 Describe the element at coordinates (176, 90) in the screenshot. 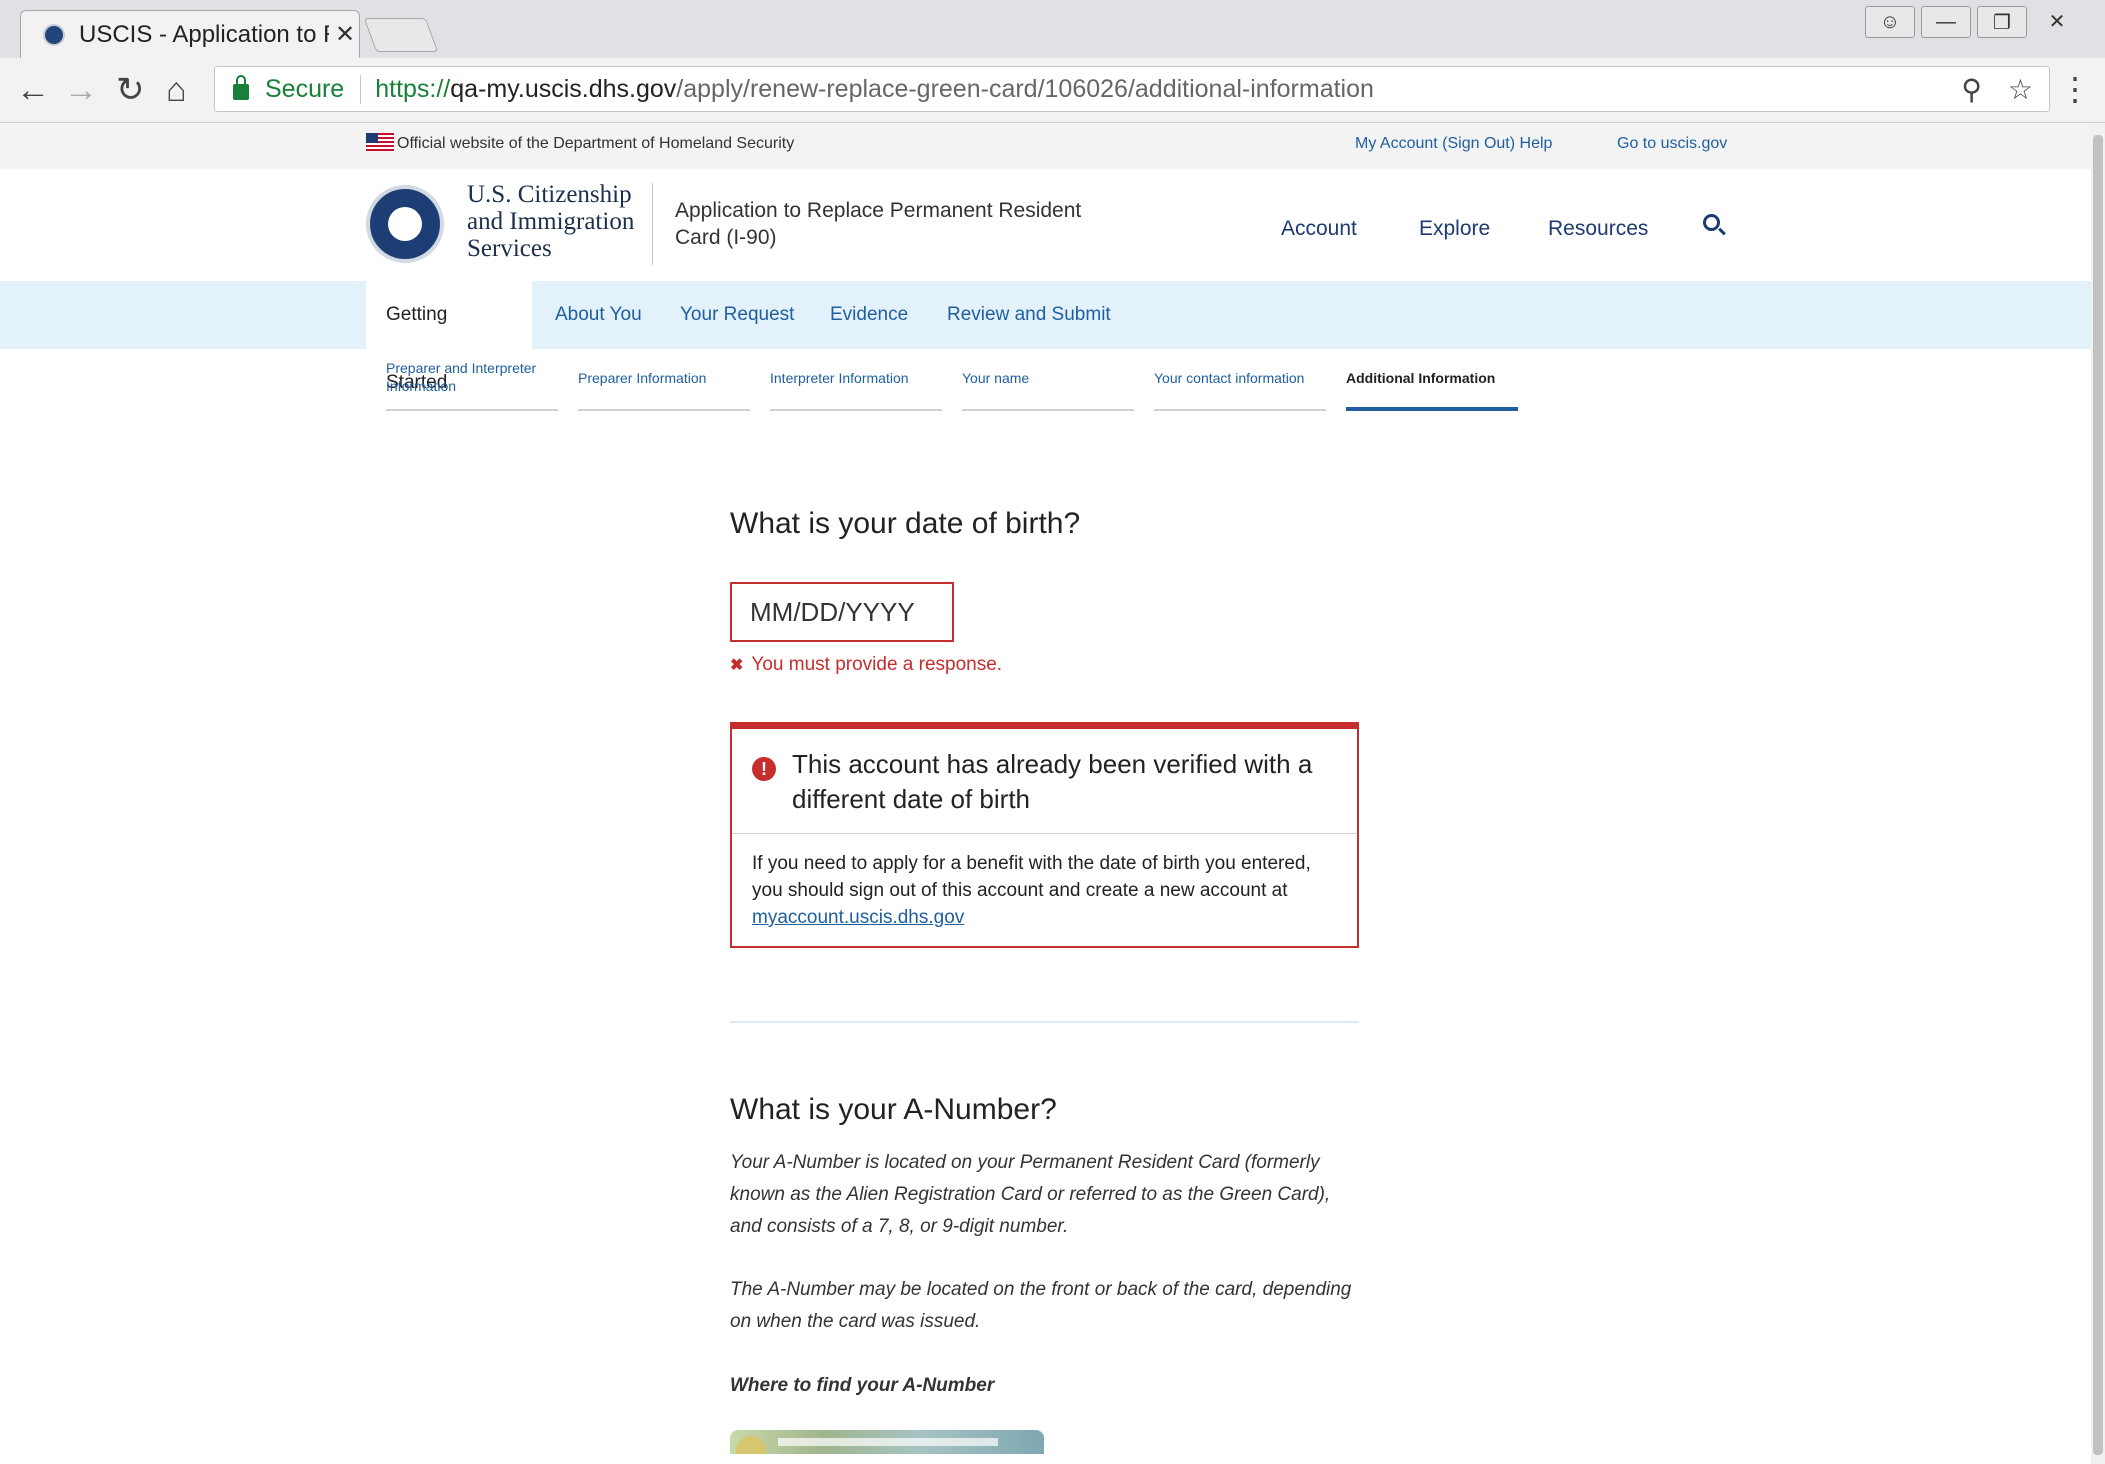

I see `home-icon: ⌂` at that location.